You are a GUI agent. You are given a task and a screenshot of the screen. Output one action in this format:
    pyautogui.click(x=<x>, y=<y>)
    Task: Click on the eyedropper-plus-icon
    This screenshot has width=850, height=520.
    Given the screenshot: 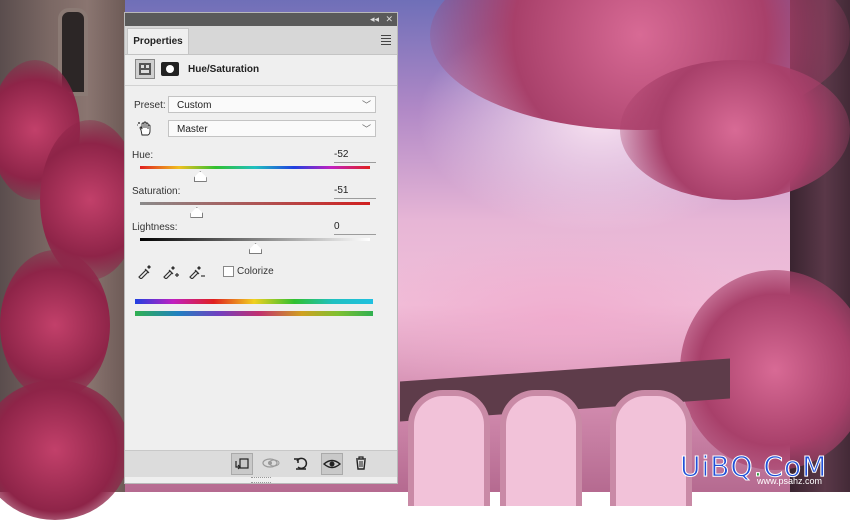 What is the action you would take?
    pyautogui.click(x=171, y=271)
    